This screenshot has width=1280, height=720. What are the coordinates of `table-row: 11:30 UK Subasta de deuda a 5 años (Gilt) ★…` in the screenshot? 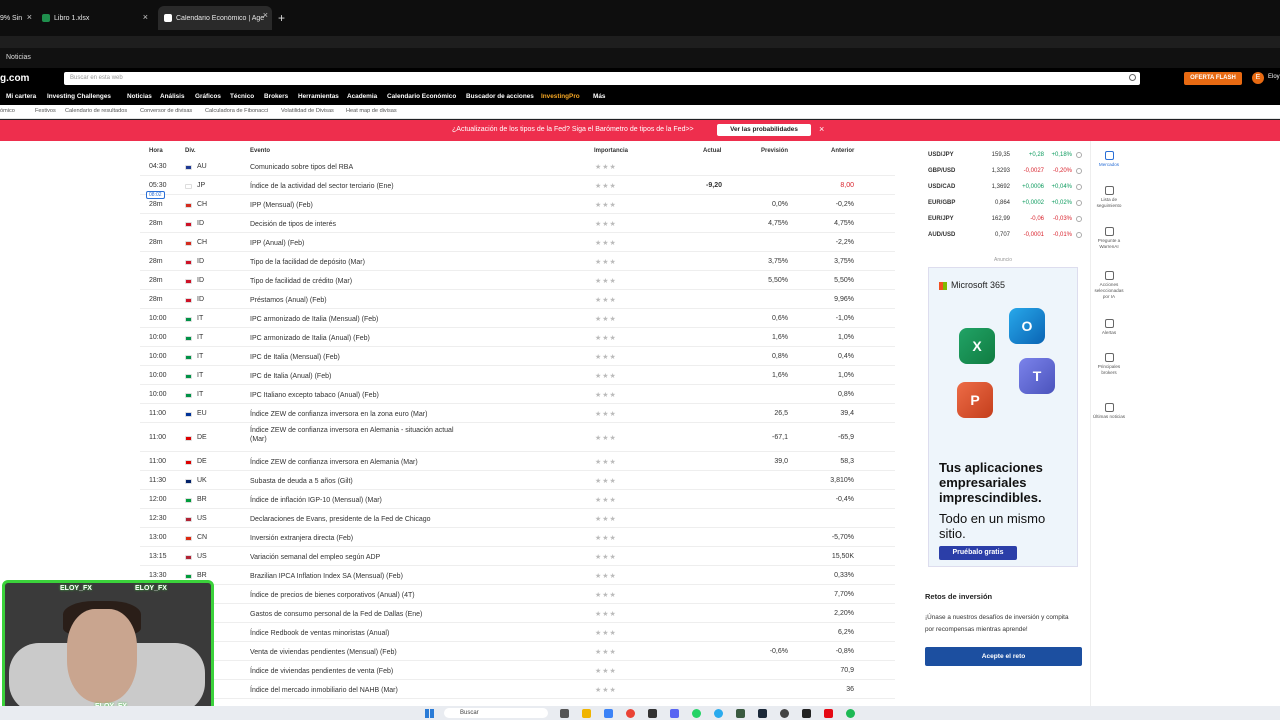 It's located at (517, 480).